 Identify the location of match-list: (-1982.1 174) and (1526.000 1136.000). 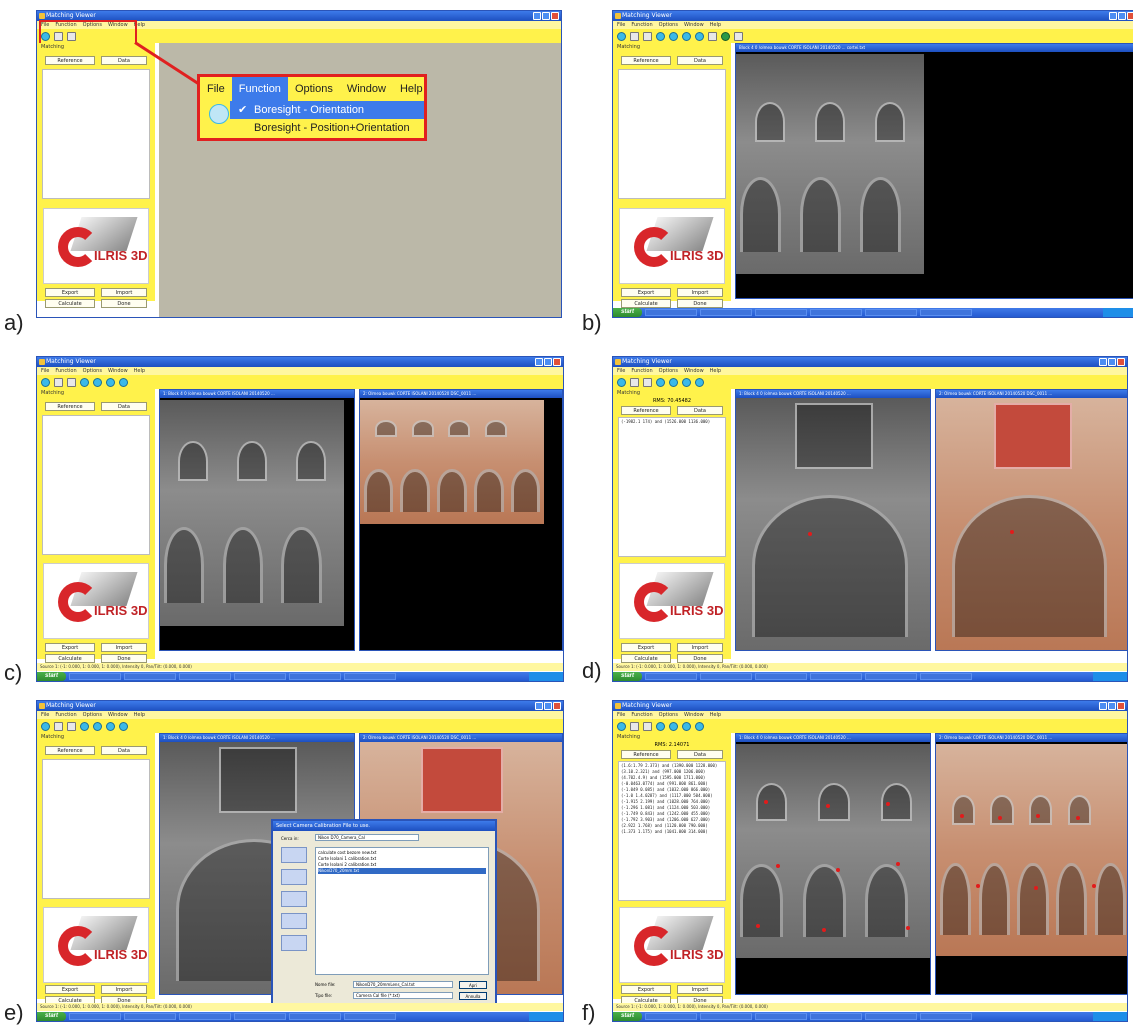
(672, 487).